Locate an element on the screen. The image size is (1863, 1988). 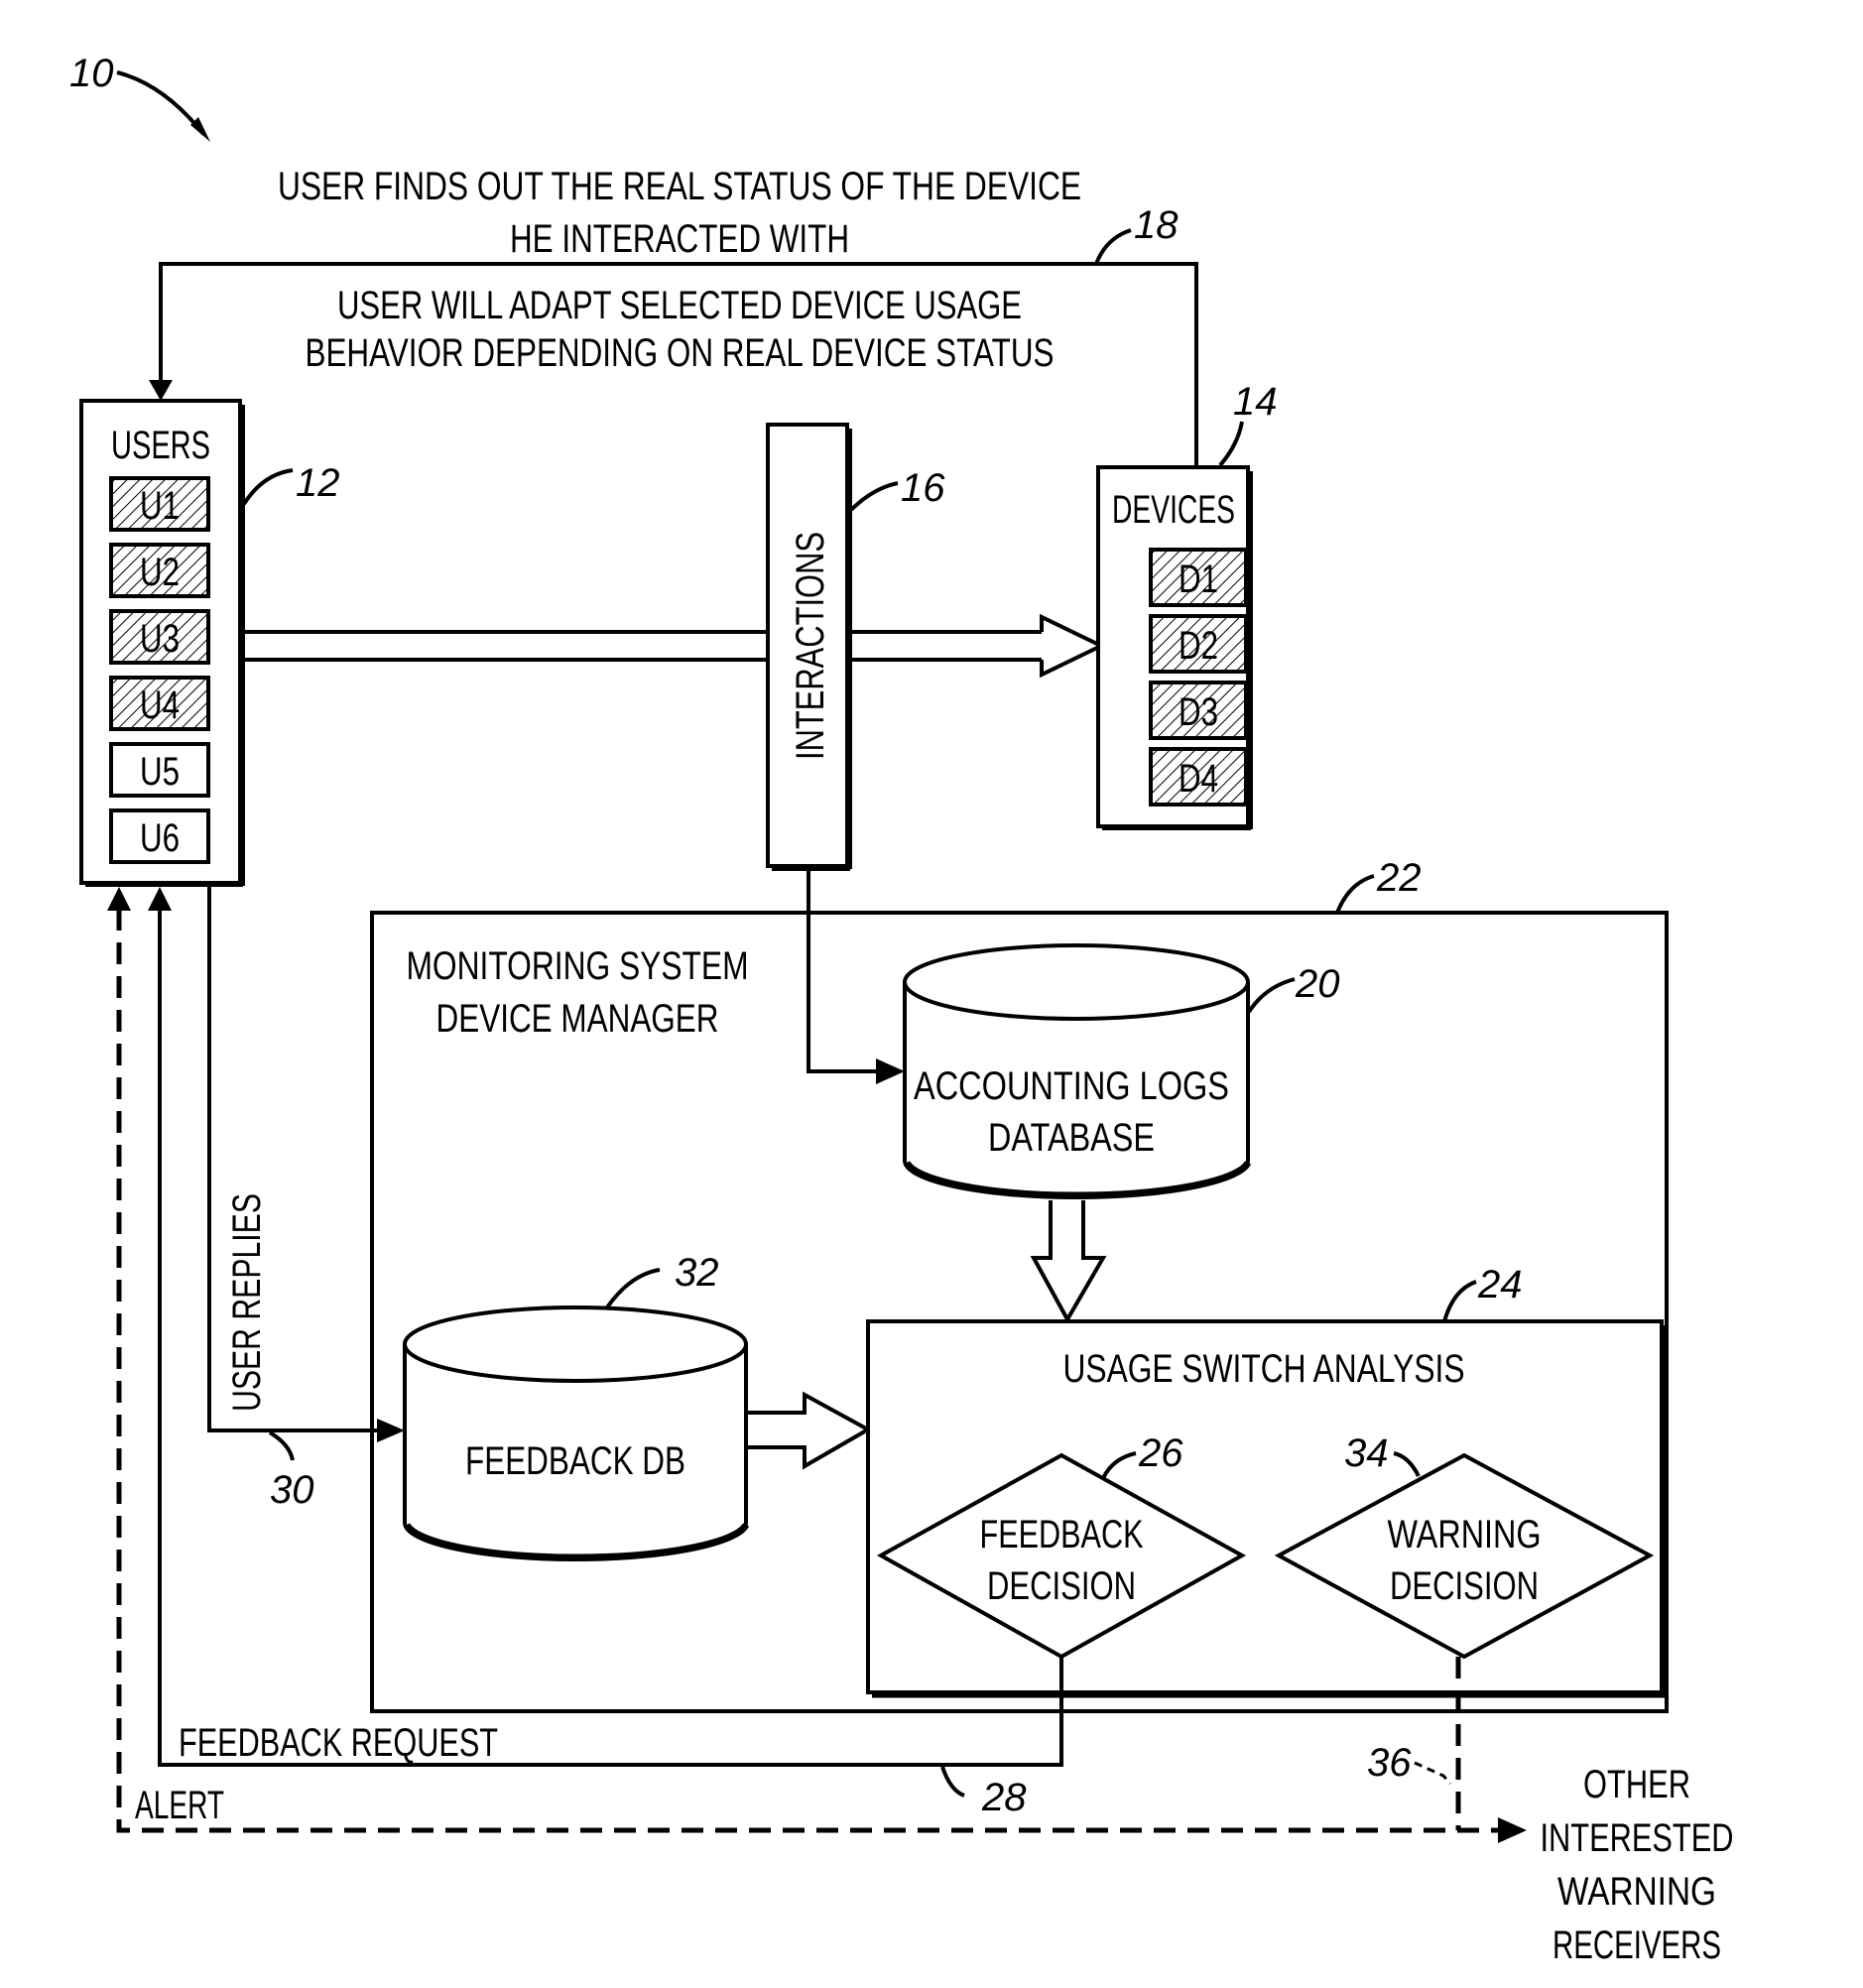
users-leader is located at coordinates (268, 487).